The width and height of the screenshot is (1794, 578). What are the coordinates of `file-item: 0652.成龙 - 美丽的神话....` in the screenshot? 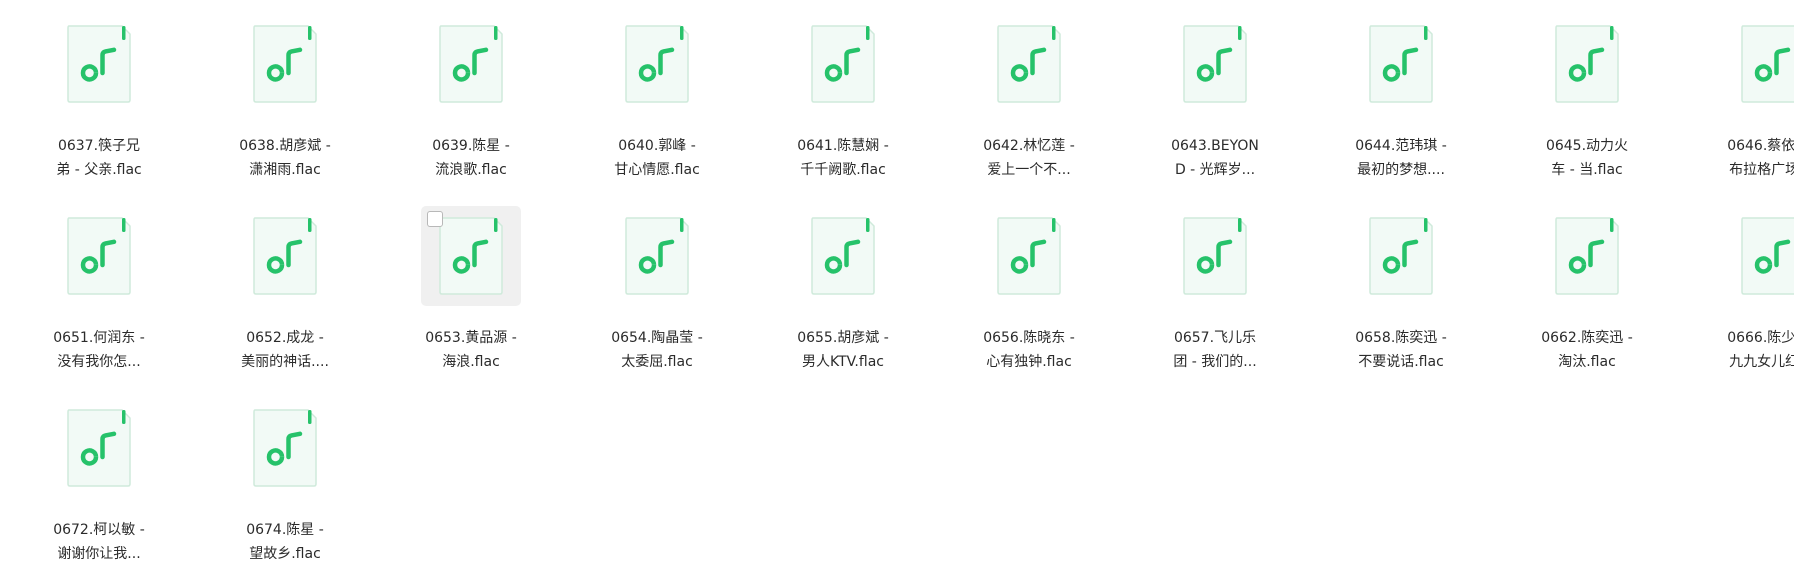 It's located at (285, 300).